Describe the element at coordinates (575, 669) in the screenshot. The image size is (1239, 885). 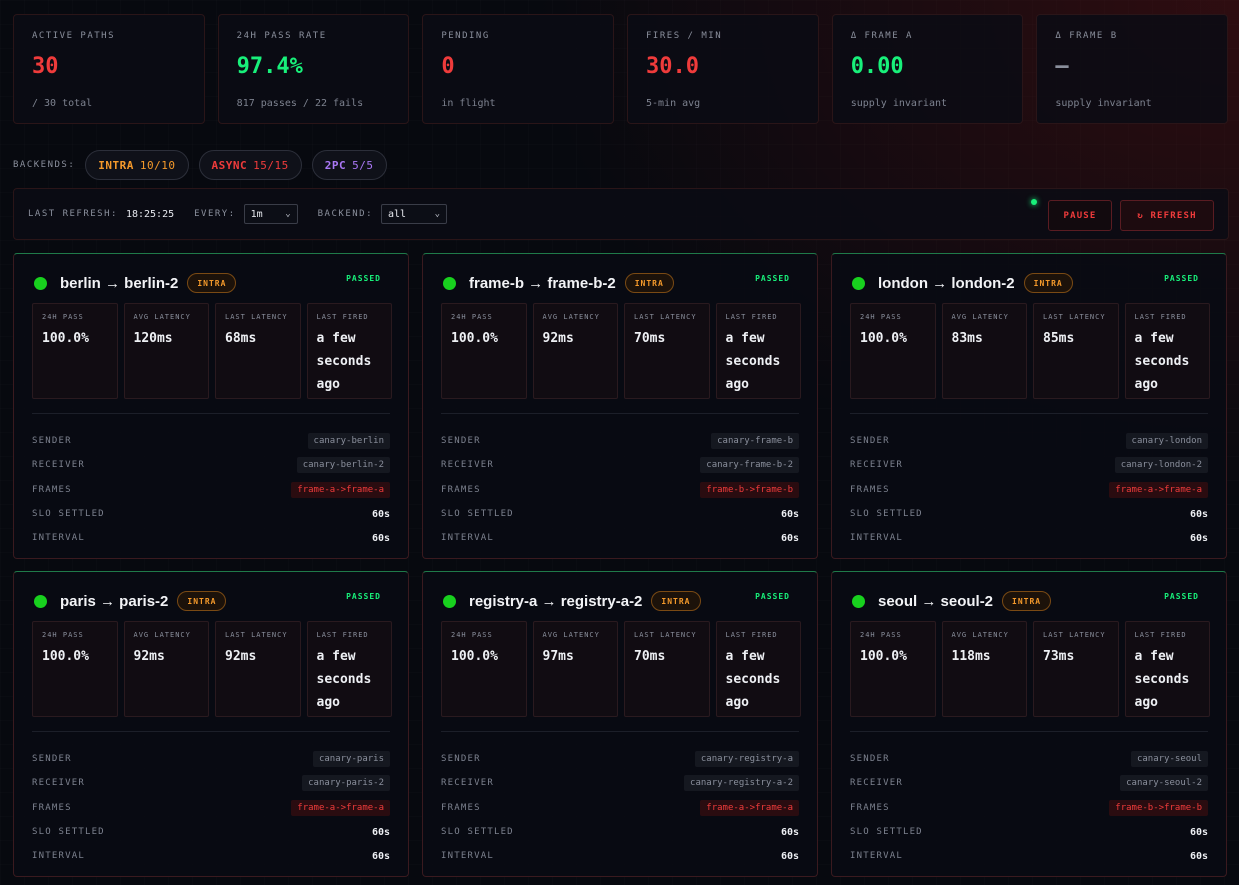
I see `metric-avg-latency: AVG LATENCY 97ms` at that location.